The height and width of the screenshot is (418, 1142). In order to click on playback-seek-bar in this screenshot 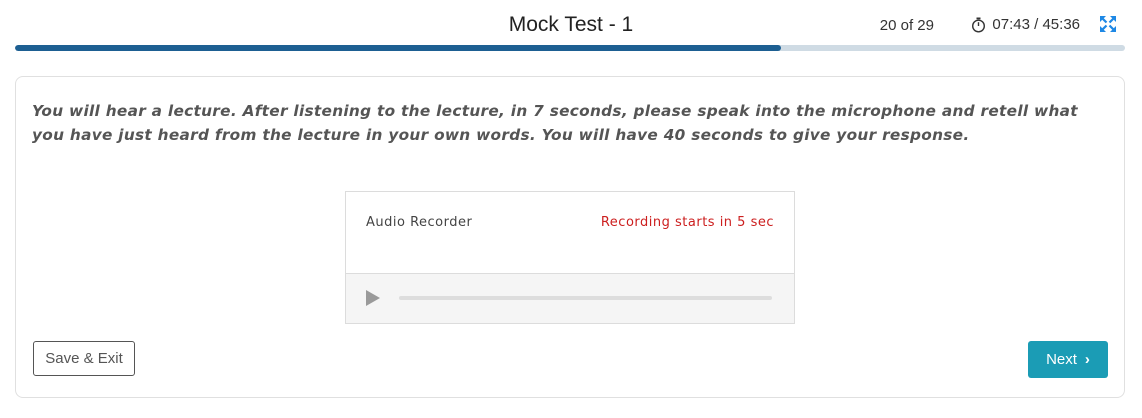, I will do `click(585, 298)`.